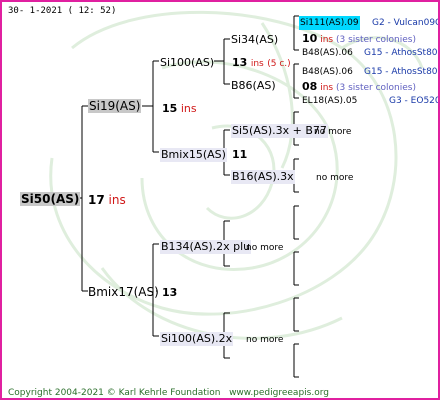 The height and width of the screenshot is (400, 440). What do you see at coordinates (123, 292) in the screenshot?
I see `dam-queen-name: Bmix17(AS)` at bounding box center [123, 292].